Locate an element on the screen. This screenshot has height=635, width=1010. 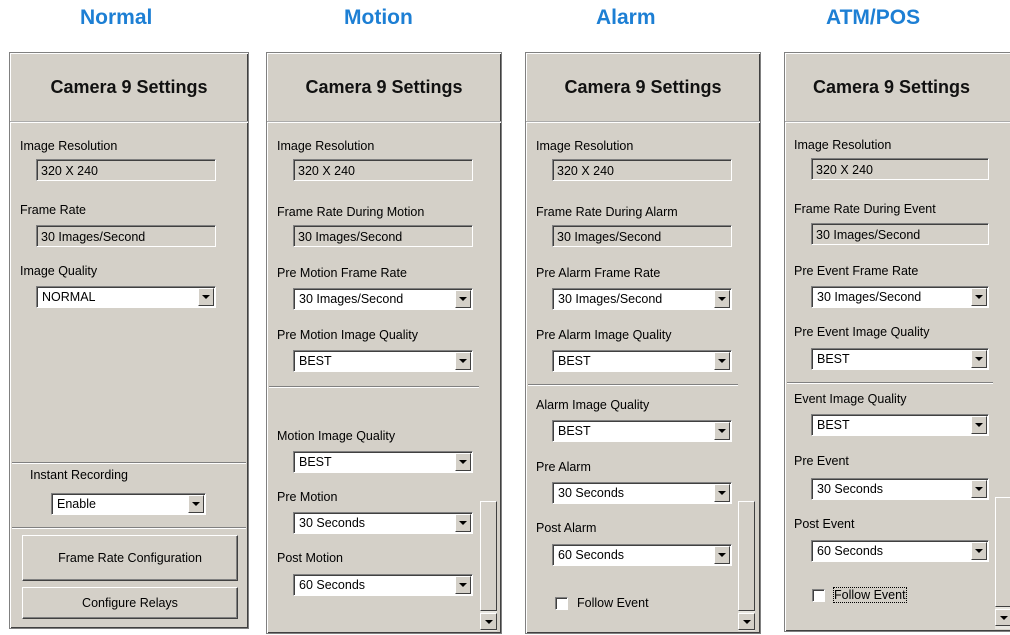
event-image-quality-select: BEST is located at coordinates (900, 425).